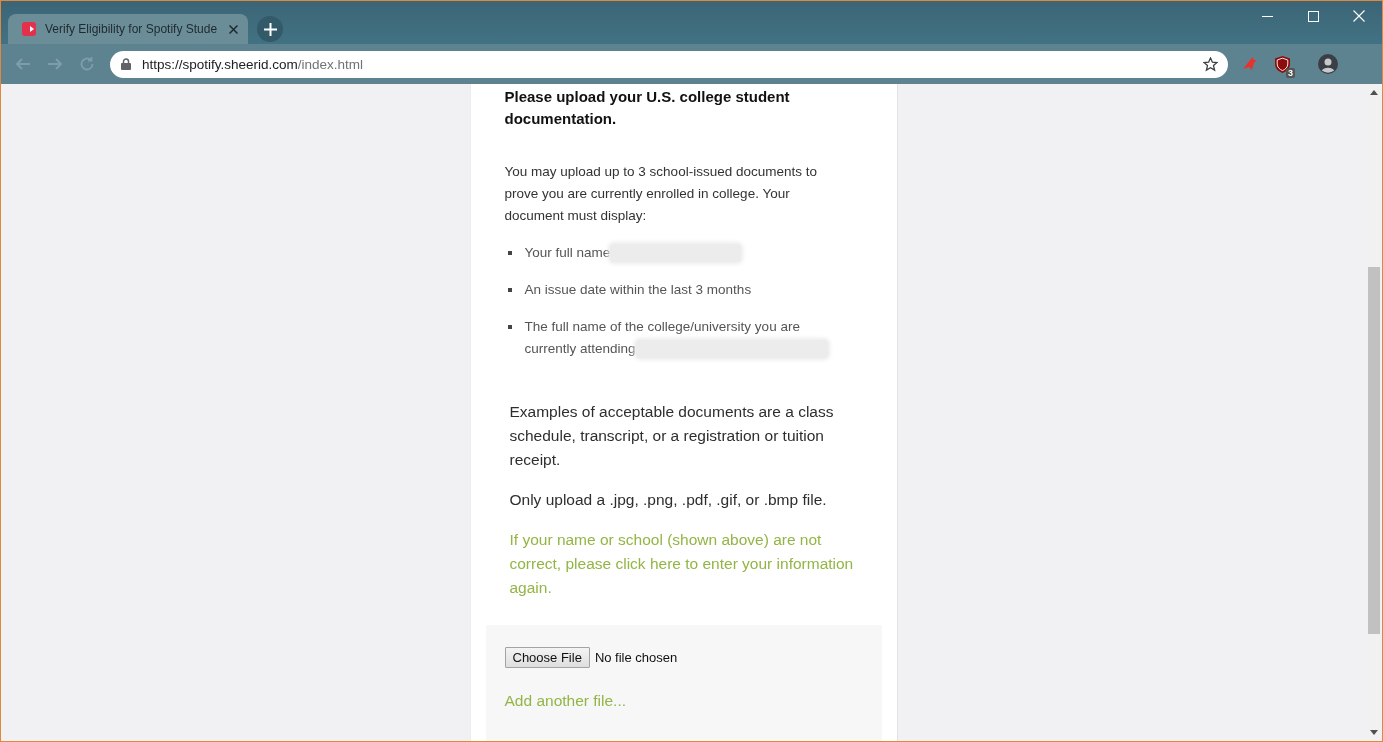 The image size is (1383, 742). What do you see at coordinates (636, 657) in the screenshot?
I see `file-status-text: No file chosen` at bounding box center [636, 657].